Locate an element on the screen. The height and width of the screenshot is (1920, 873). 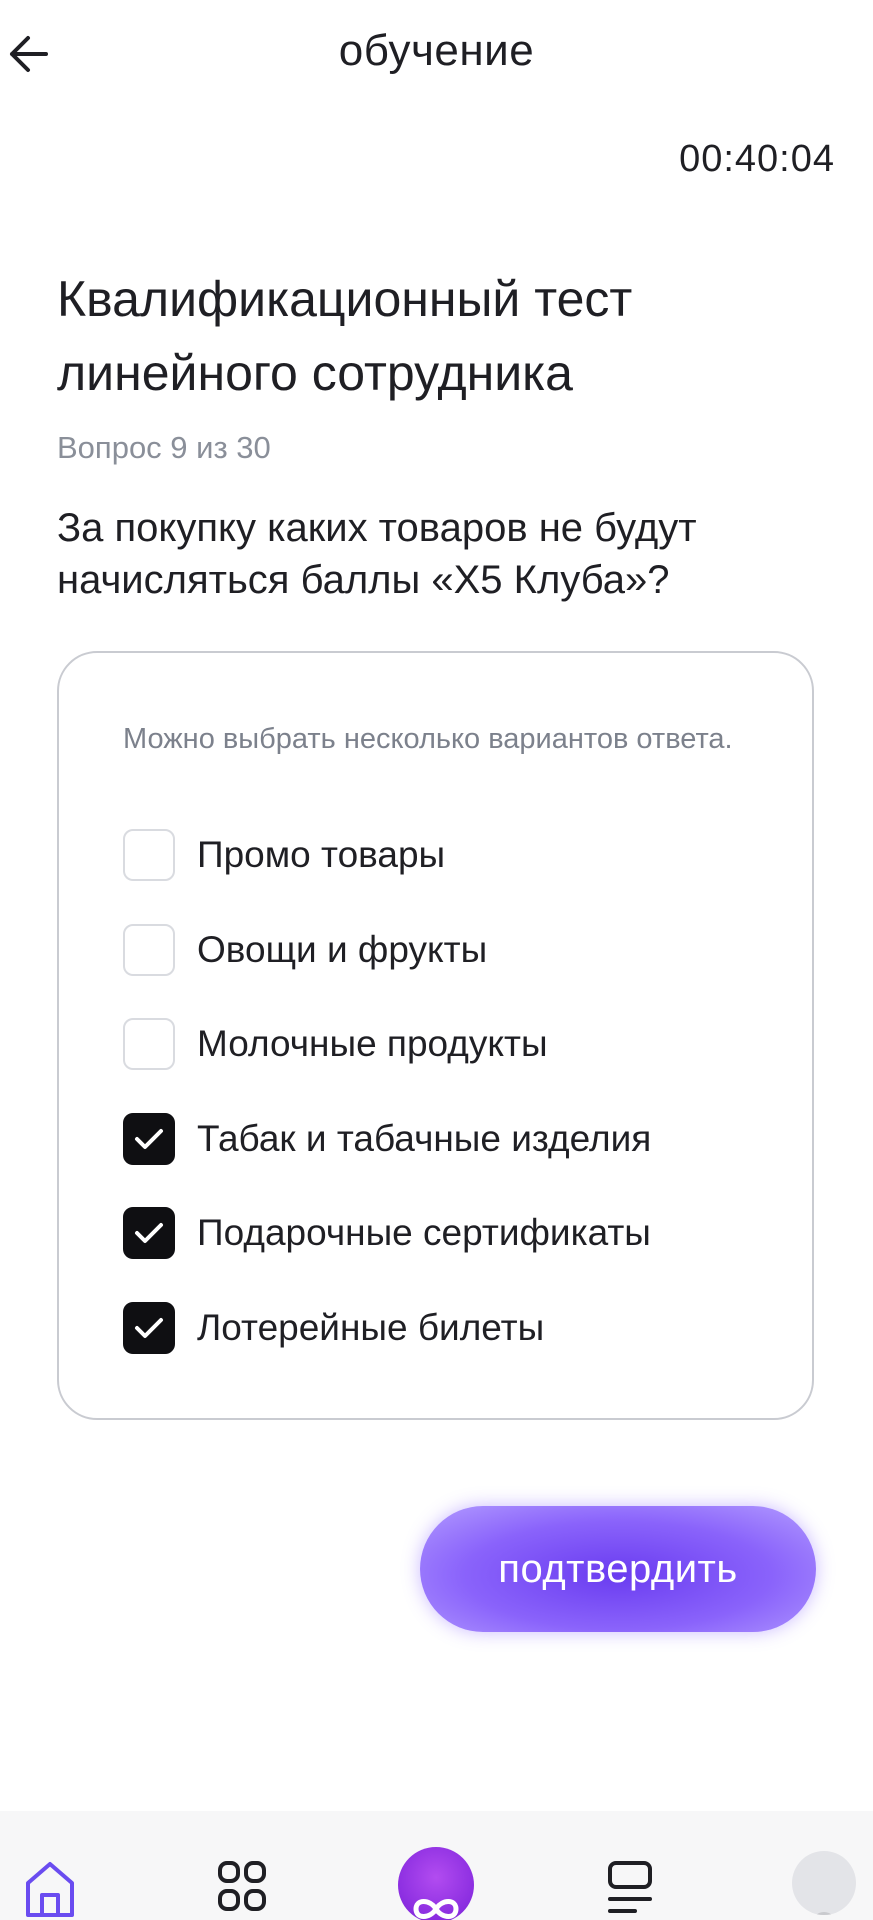
answer-option: Подарочные сертификаты is located at coordinates (453, 1233).